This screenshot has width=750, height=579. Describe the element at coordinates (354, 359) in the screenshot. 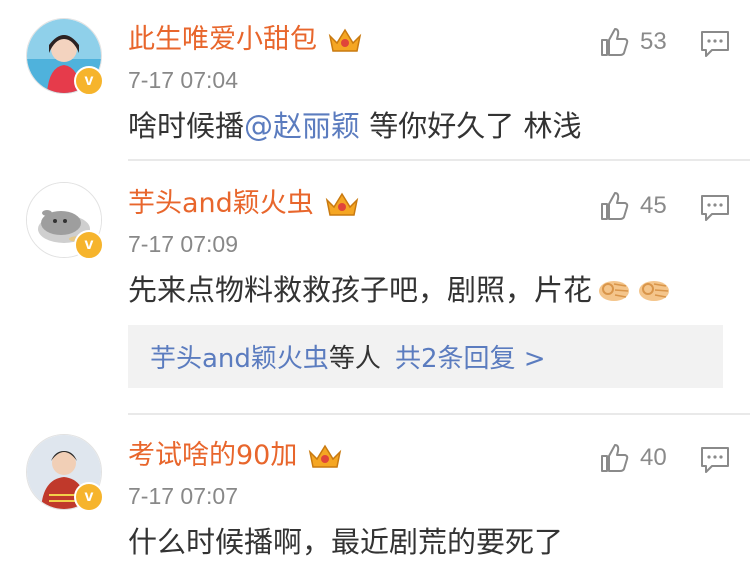

I see `reply-label: 等人` at that location.